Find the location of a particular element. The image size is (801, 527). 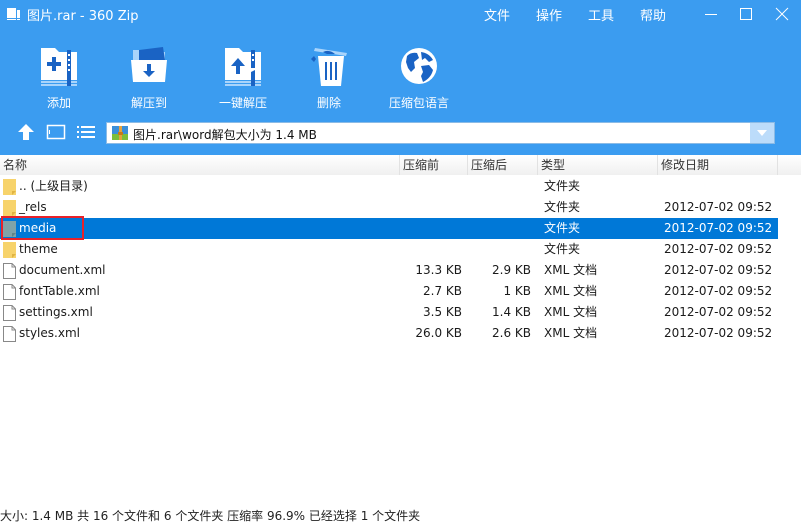

file-size-after: 2.6 KB is located at coordinates (511, 333).